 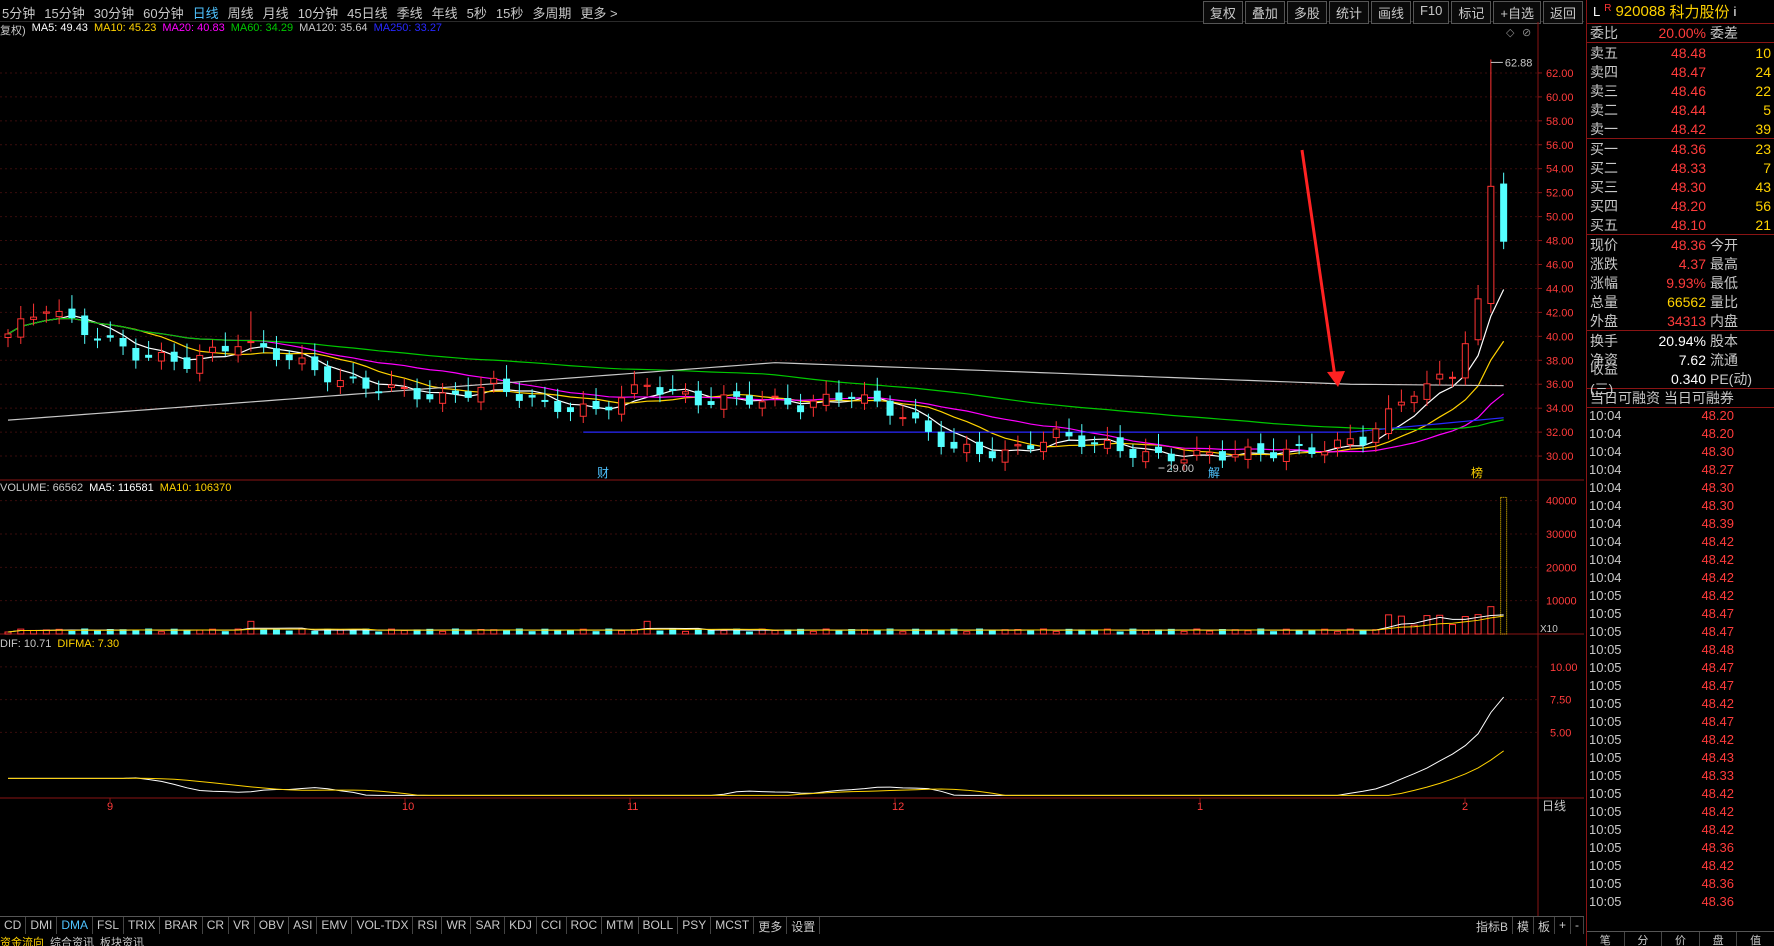 What do you see at coordinates (303, 925) in the screenshot?
I see `indicator-tab: ASI` at bounding box center [303, 925].